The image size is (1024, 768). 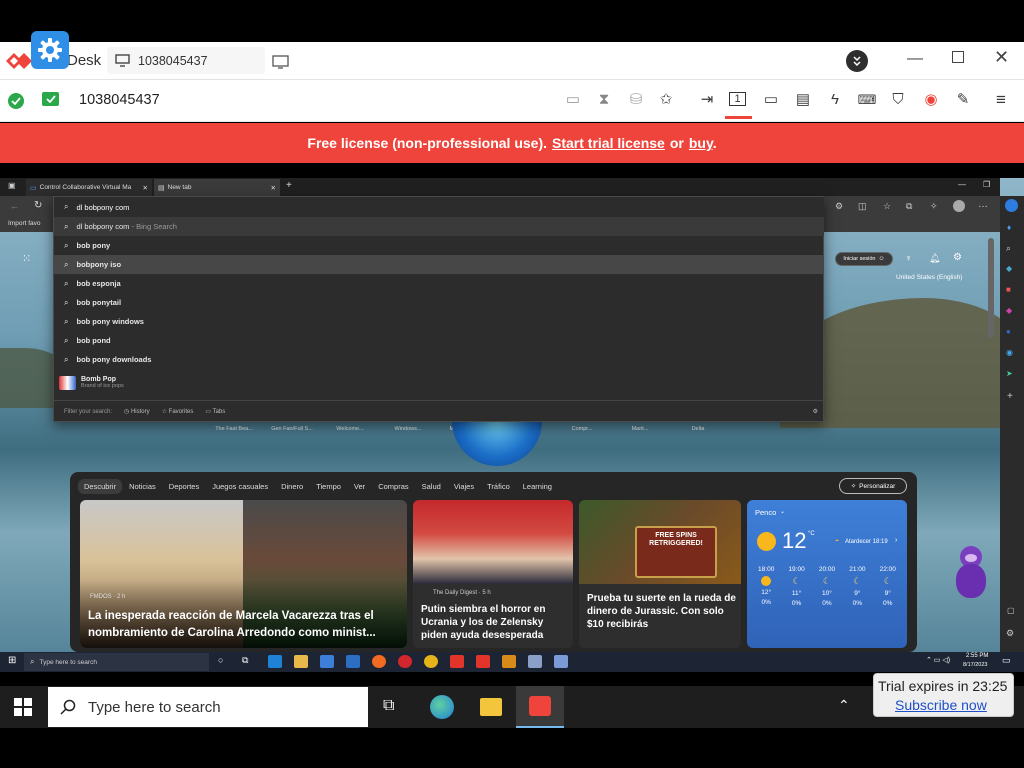 I want to click on restore-icon, so click(x=958, y=57).